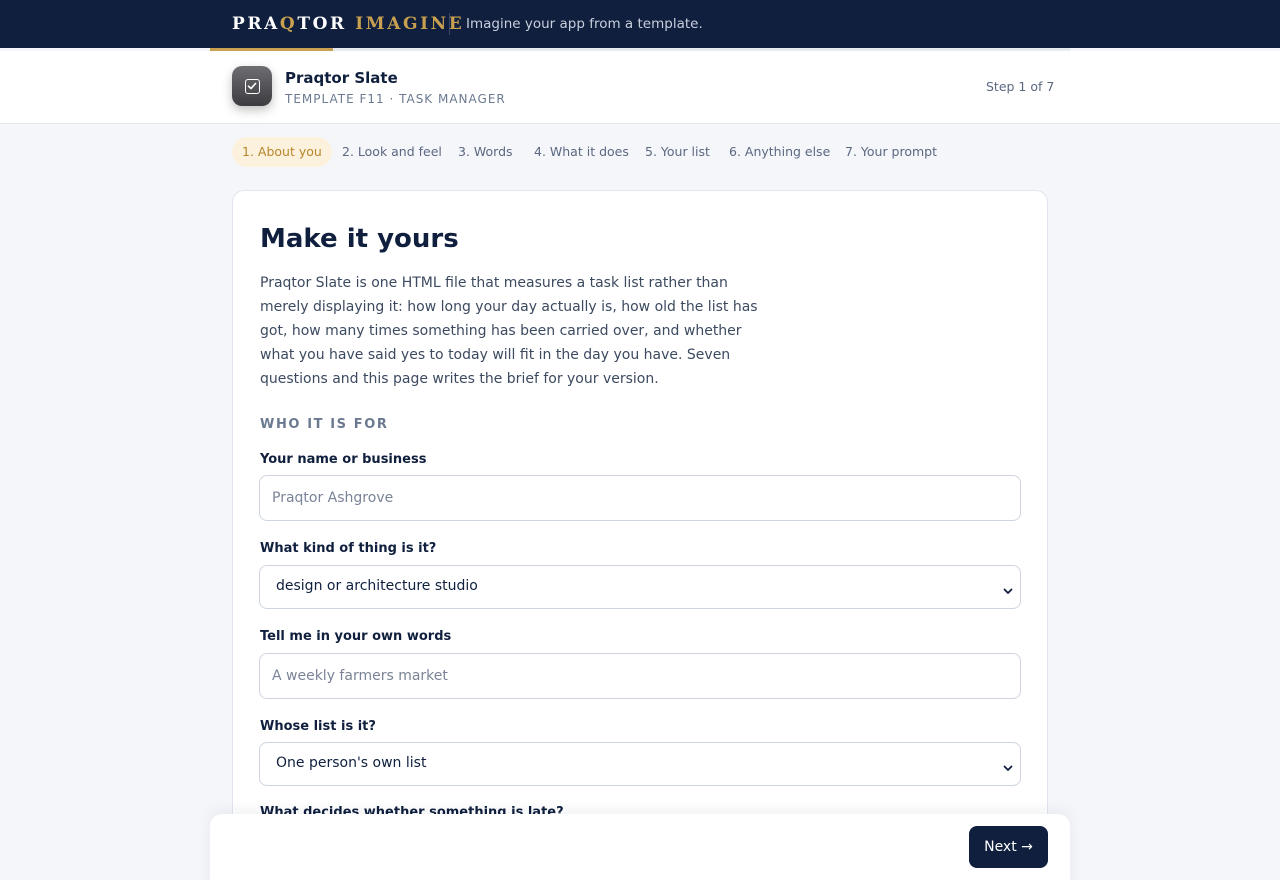  Describe the element at coordinates (640, 847) in the screenshot. I see `footer-bar: Next →` at that location.